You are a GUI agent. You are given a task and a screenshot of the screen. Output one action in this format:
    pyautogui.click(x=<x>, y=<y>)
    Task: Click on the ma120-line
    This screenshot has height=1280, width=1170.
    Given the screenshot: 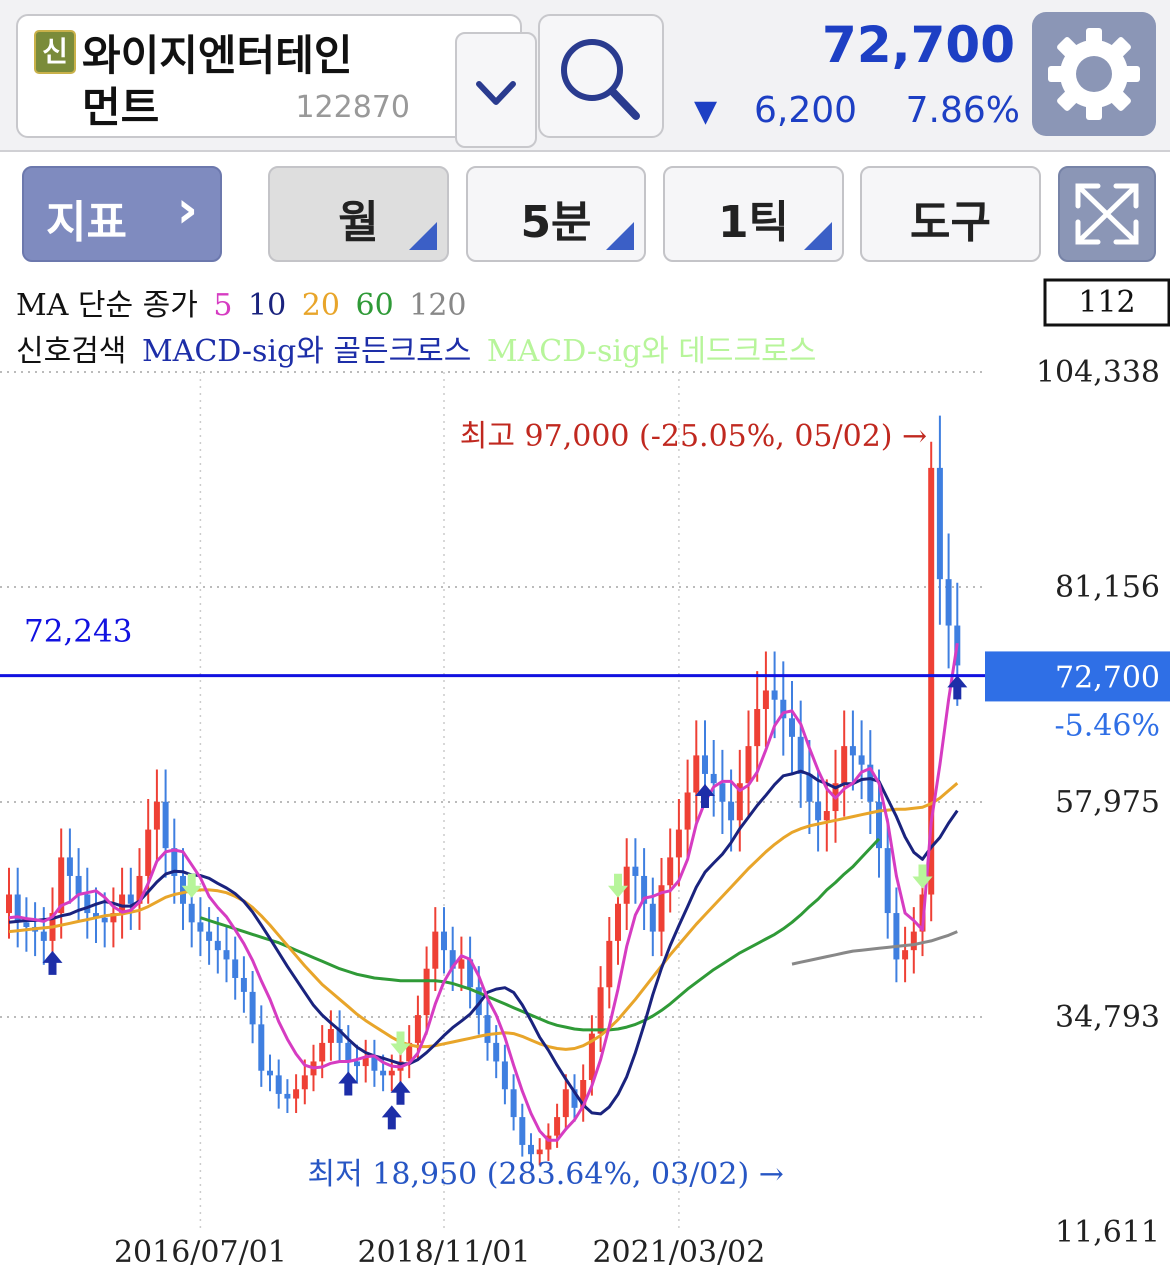 What is the action you would take?
    pyautogui.click(x=874, y=948)
    